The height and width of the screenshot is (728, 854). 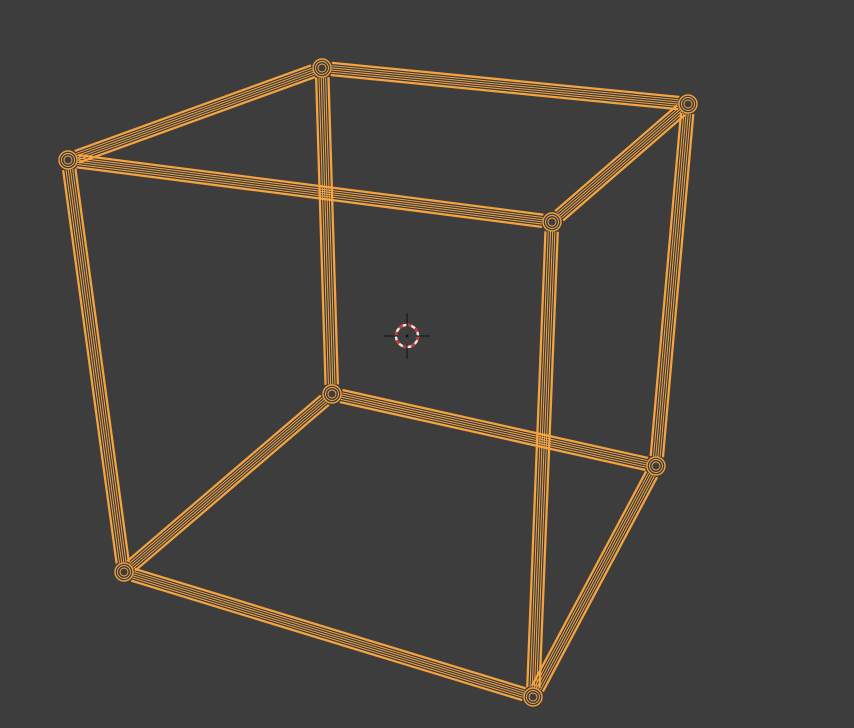 I want to click on cube-corner-e, so click(x=332, y=394).